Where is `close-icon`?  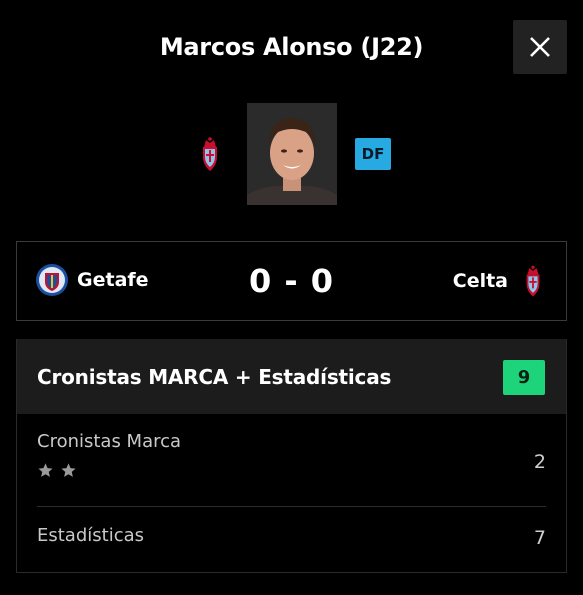 close-icon is located at coordinates (540, 47).